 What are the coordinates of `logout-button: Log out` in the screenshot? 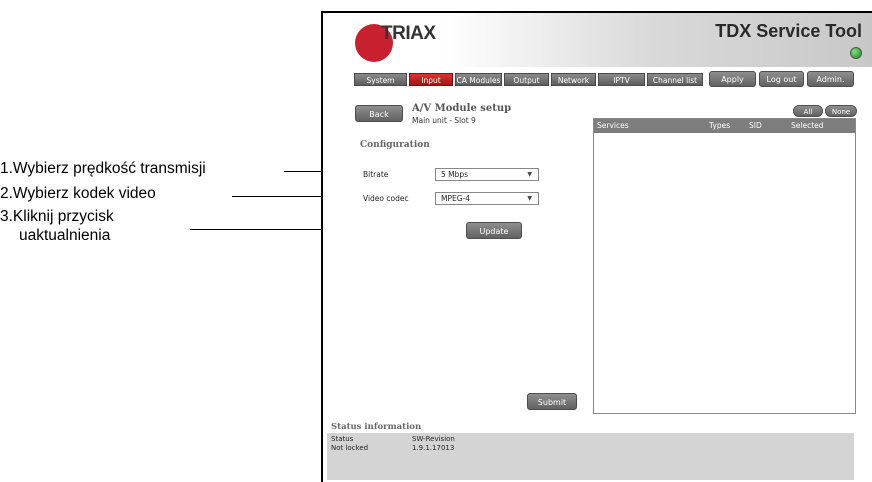 It's located at (781, 79).